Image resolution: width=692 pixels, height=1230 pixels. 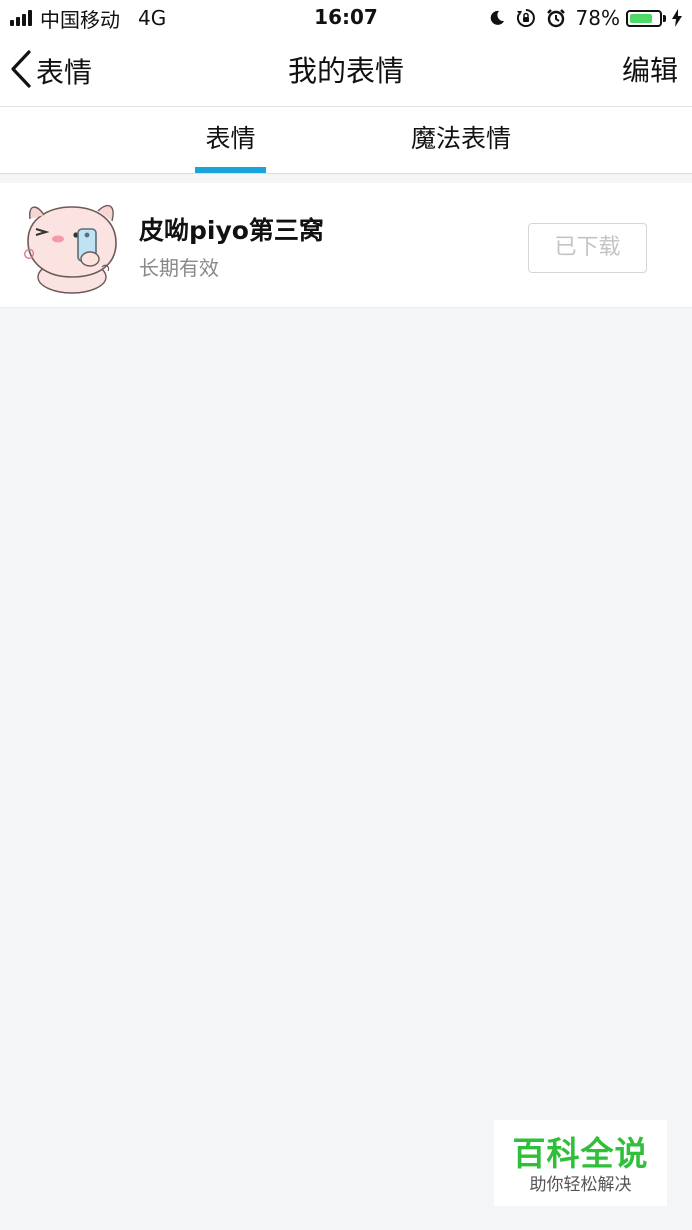 What do you see at coordinates (179, 268) in the screenshot?
I see `sticker-pack-validity: 长期有效` at bounding box center [179, 268].